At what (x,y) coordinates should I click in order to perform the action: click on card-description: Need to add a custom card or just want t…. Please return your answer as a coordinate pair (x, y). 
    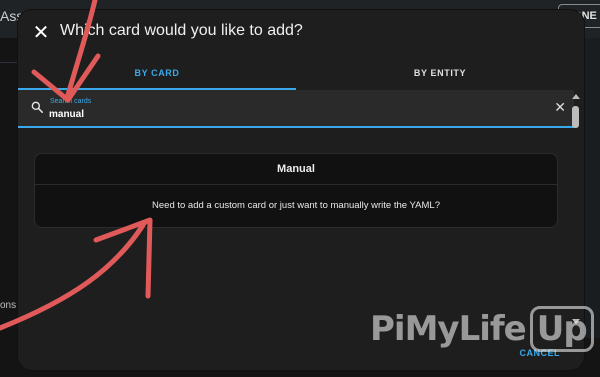
    Looking at the image, I should click on (296, 205).